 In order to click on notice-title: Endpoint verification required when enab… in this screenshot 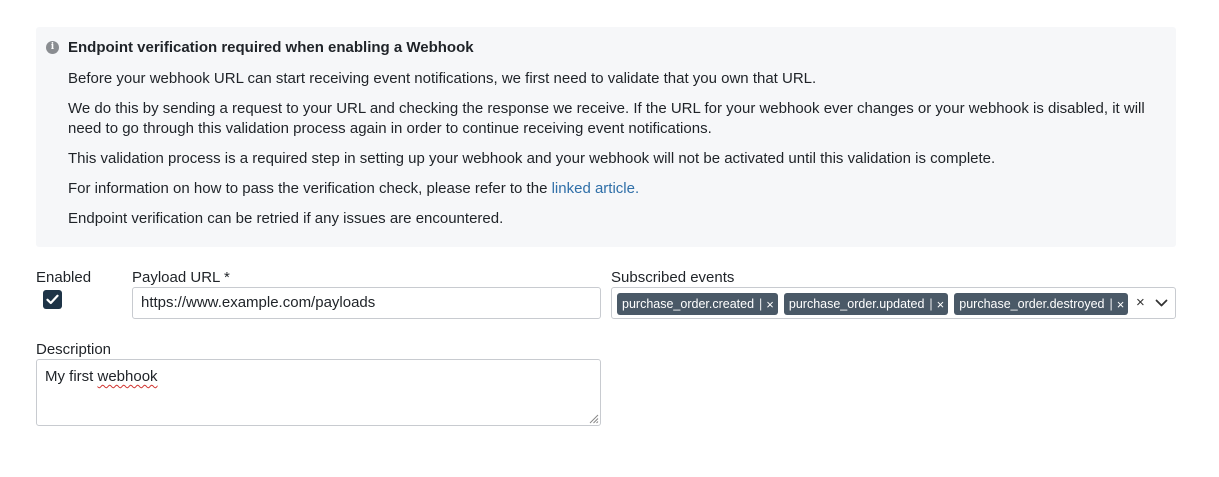, I will do `click(271, 47)`.